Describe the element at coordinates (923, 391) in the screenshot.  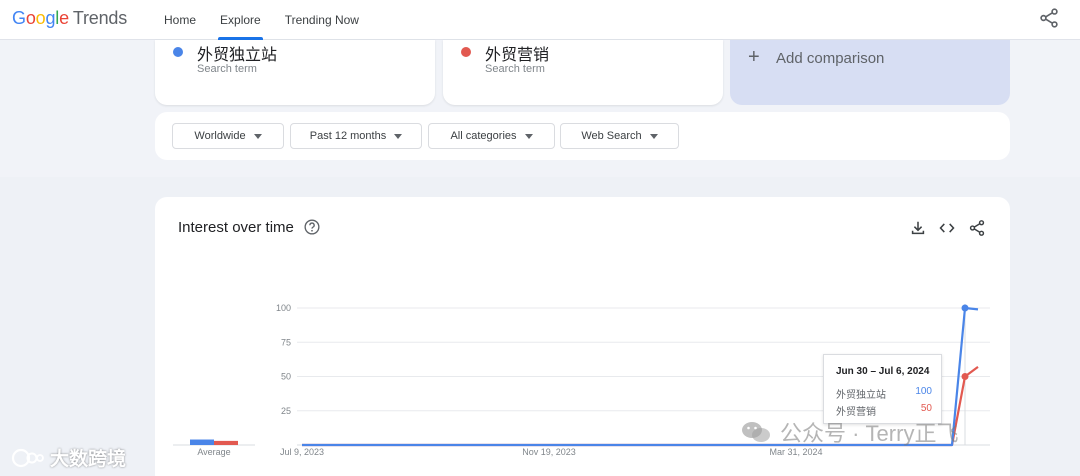
I see `tooltip-series-value: 100` at that location.